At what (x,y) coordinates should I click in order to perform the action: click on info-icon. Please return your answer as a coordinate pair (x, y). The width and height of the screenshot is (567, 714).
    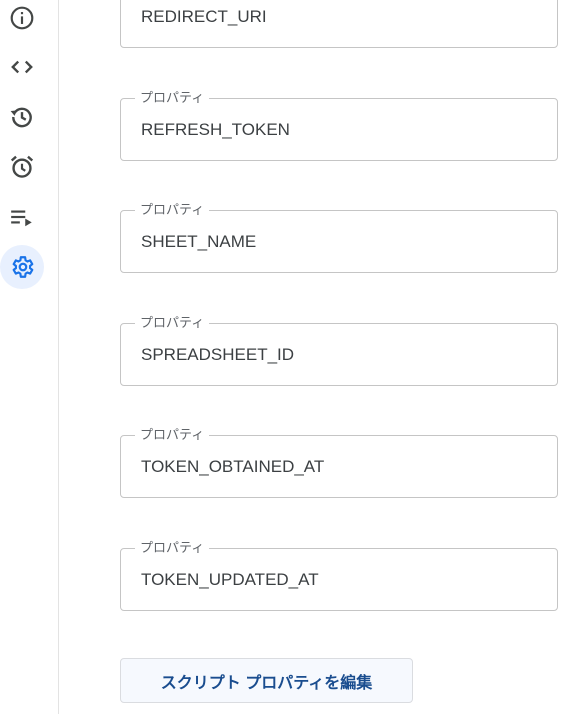
    Looking at the image, I should click on (22, 18).